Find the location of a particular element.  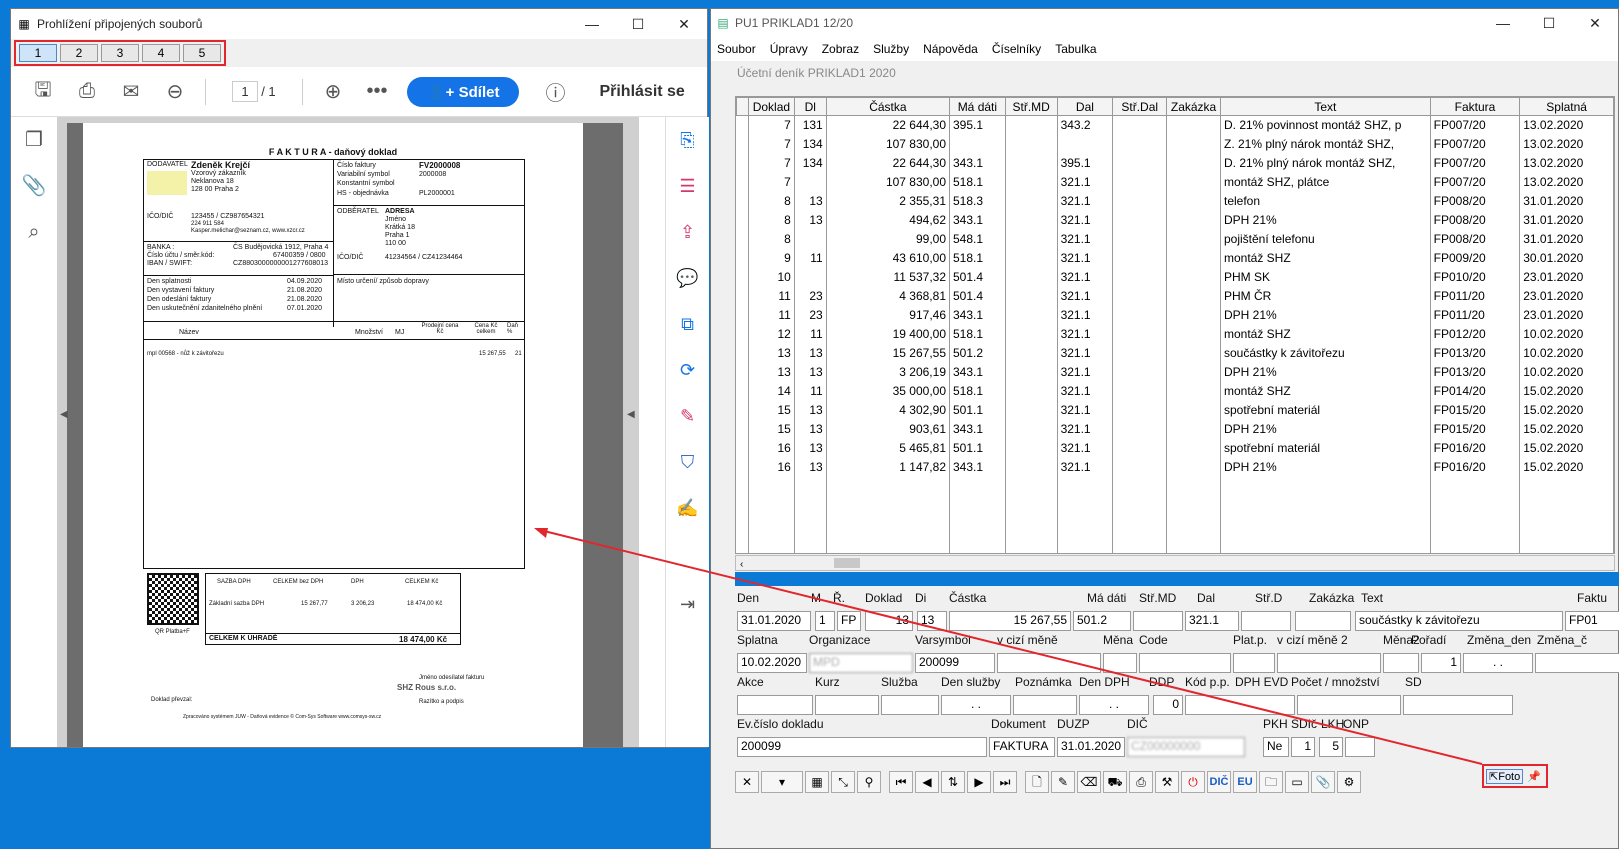

scroll-left-icon: ‹ is located at coordinates (739, 564).